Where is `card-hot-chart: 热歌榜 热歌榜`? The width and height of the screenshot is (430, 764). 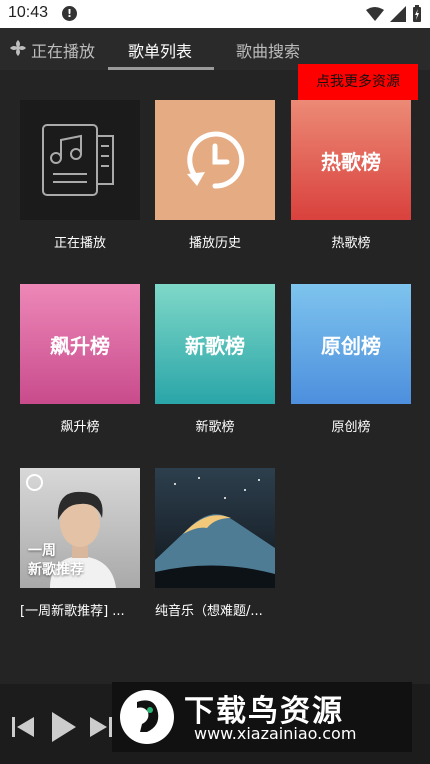
card-hot-chart: 热歌榜 热歌榜 is located at coordinates (351, 175).